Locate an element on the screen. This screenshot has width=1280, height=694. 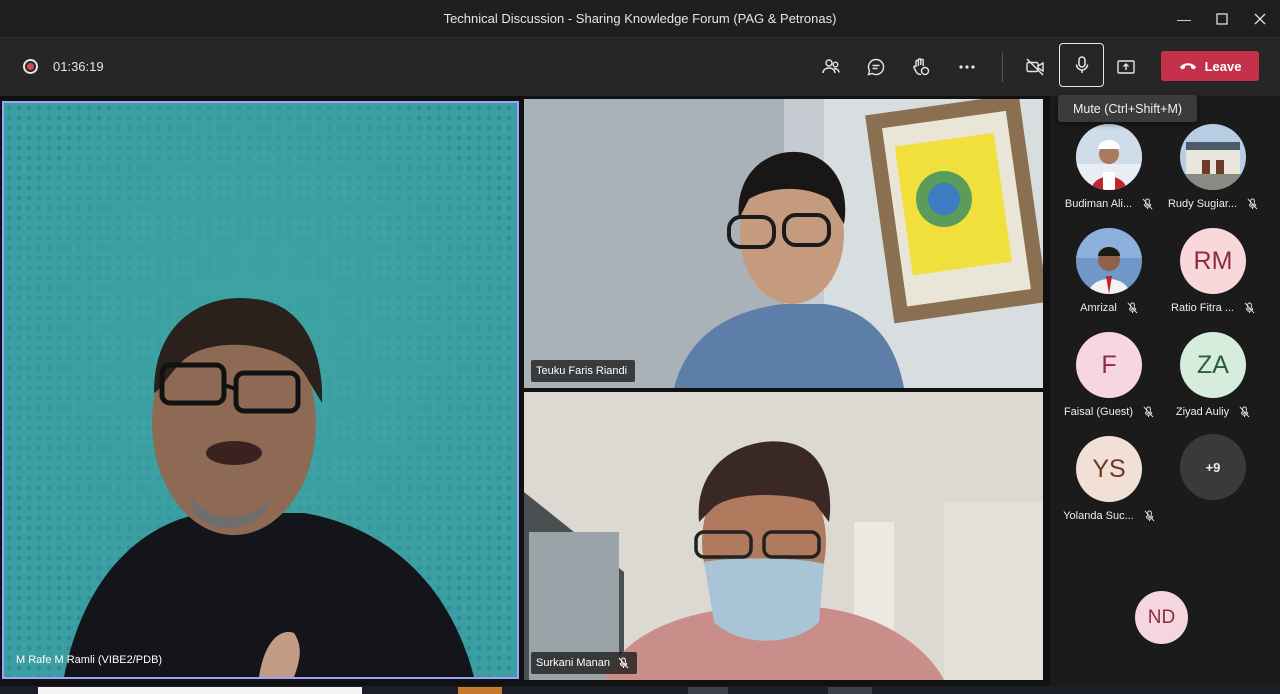
participant-name: Amrizal is located at coordinates (1098, 308).